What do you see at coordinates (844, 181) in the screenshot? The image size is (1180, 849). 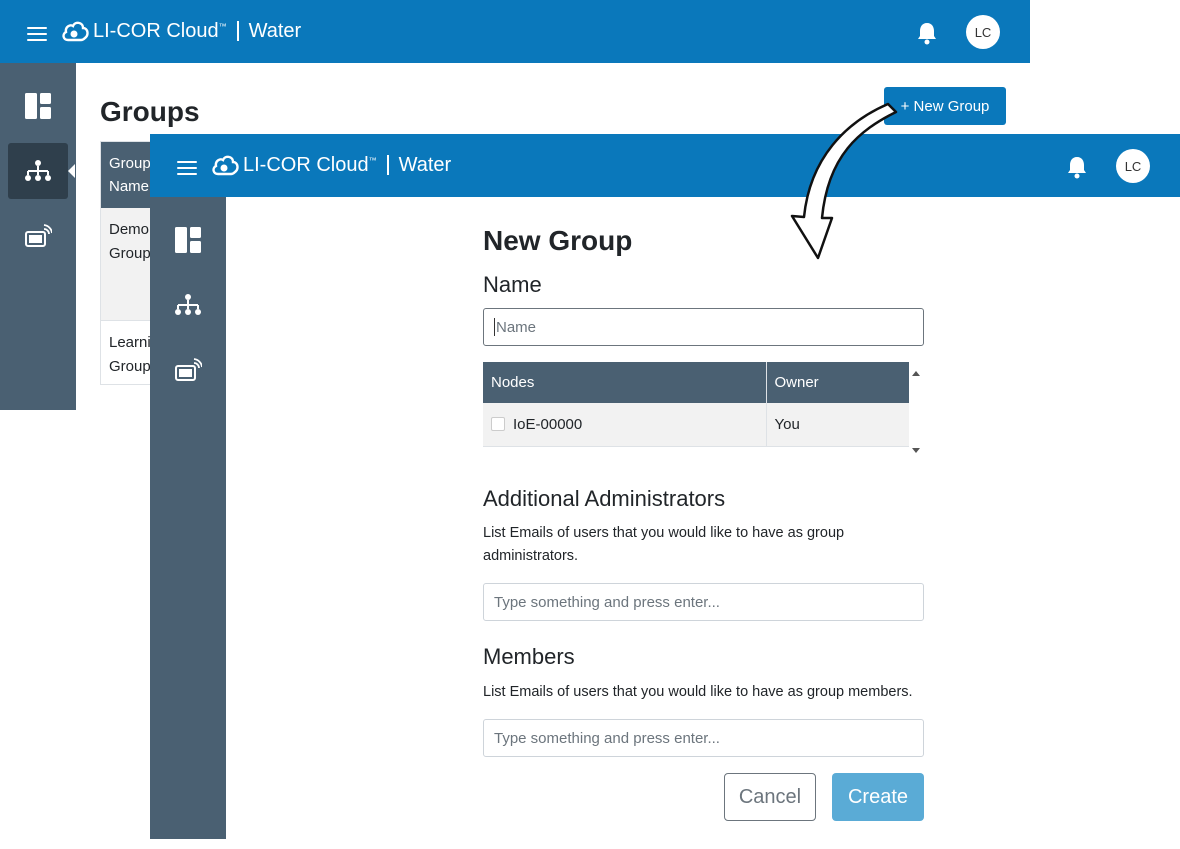 I see `arrow-icon` at bounding box center [844, 181].